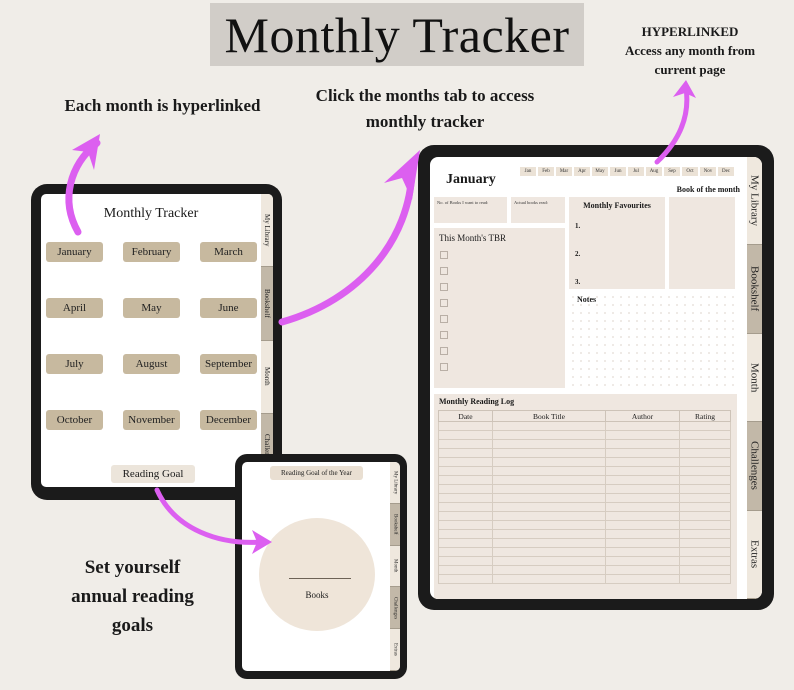  Describe the element at coordinates (564, 171) in the screenshot. I see `month-tab-mar: Mar` at that location.